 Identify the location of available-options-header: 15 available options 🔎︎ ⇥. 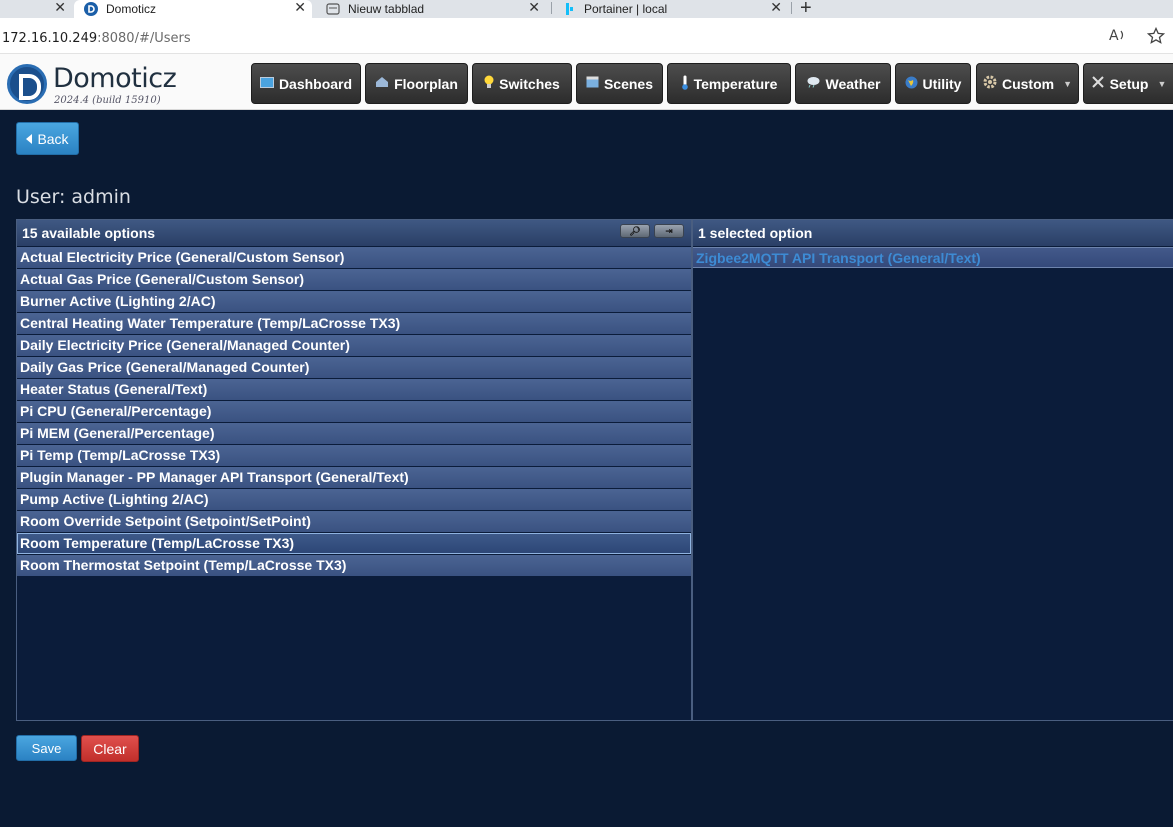
(354, 233).